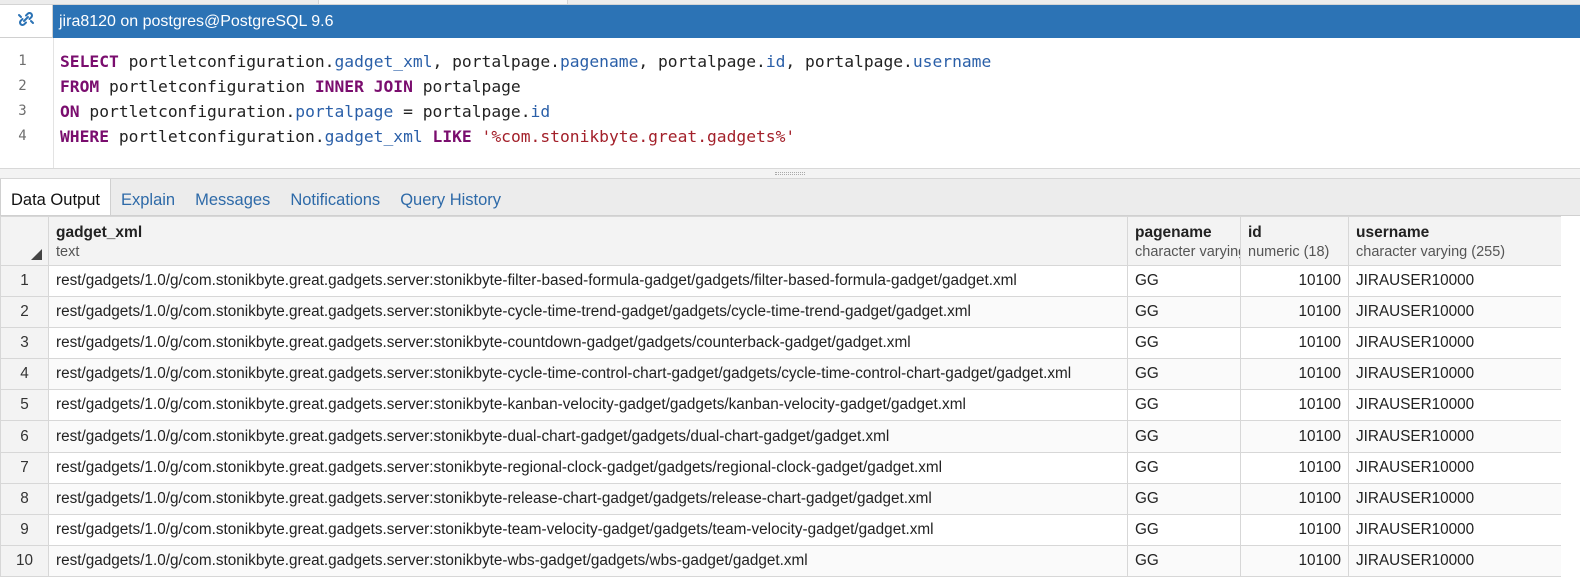 This screenshot has height=583, width=1580. I want to click on row-number: 5, so click(24, 405).